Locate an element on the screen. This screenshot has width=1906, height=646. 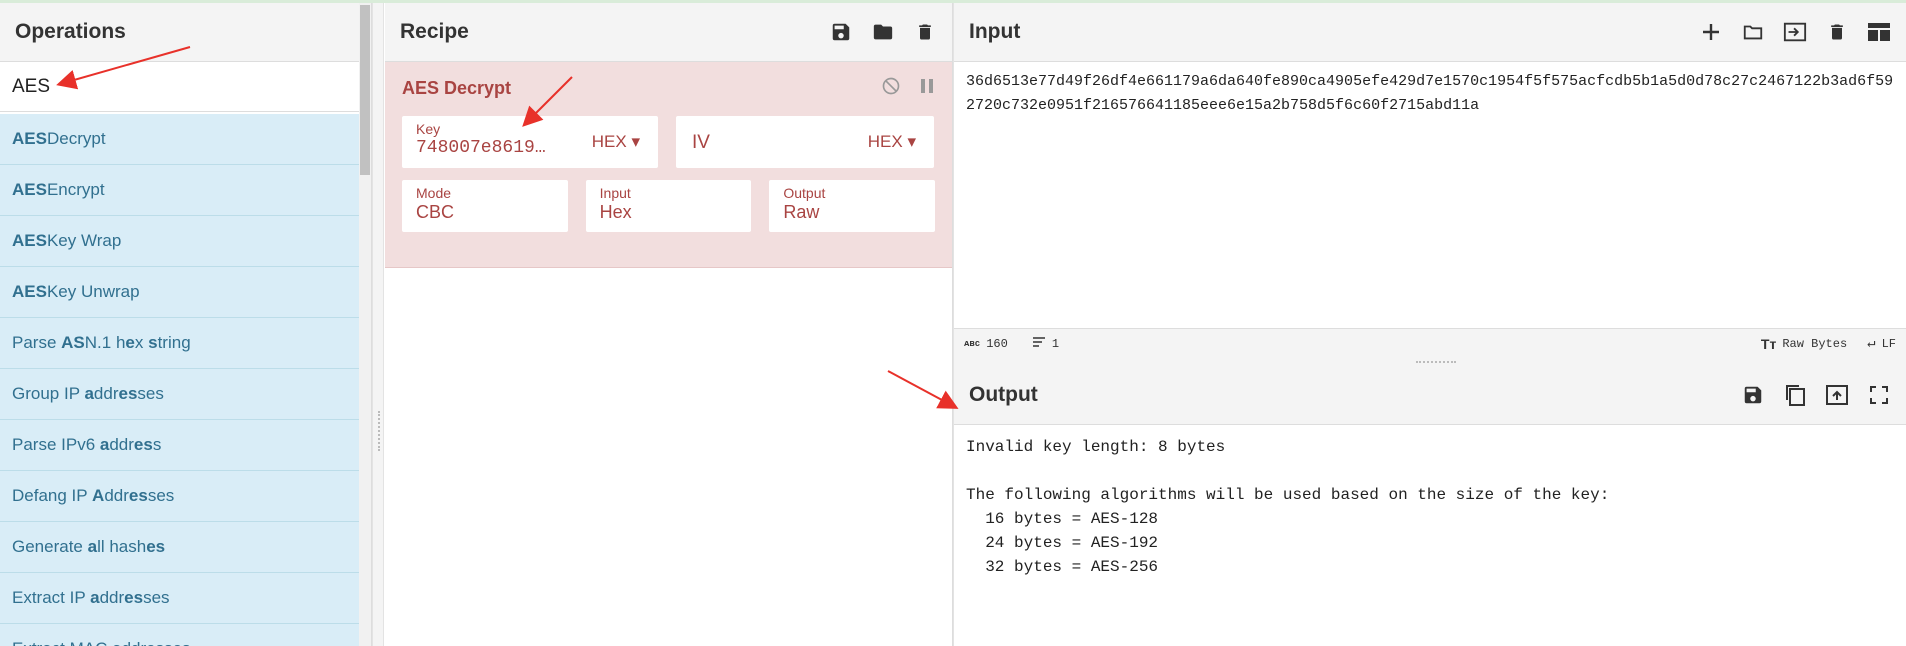
add-input-tab-plus-icon is located at coordinates (1711, 32).